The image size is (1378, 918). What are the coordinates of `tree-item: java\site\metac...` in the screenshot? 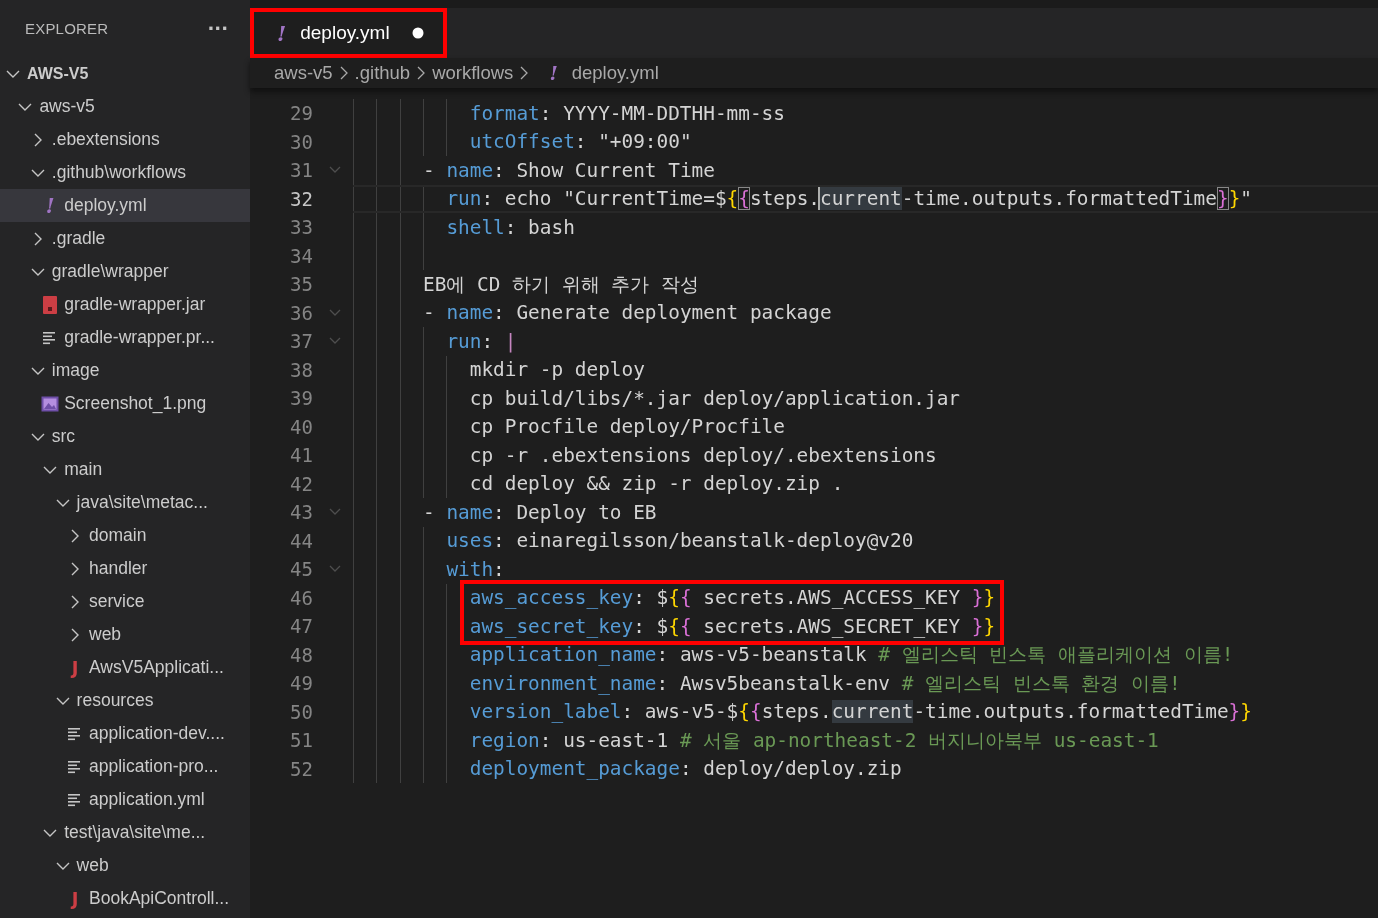 It's located at (125, 502).